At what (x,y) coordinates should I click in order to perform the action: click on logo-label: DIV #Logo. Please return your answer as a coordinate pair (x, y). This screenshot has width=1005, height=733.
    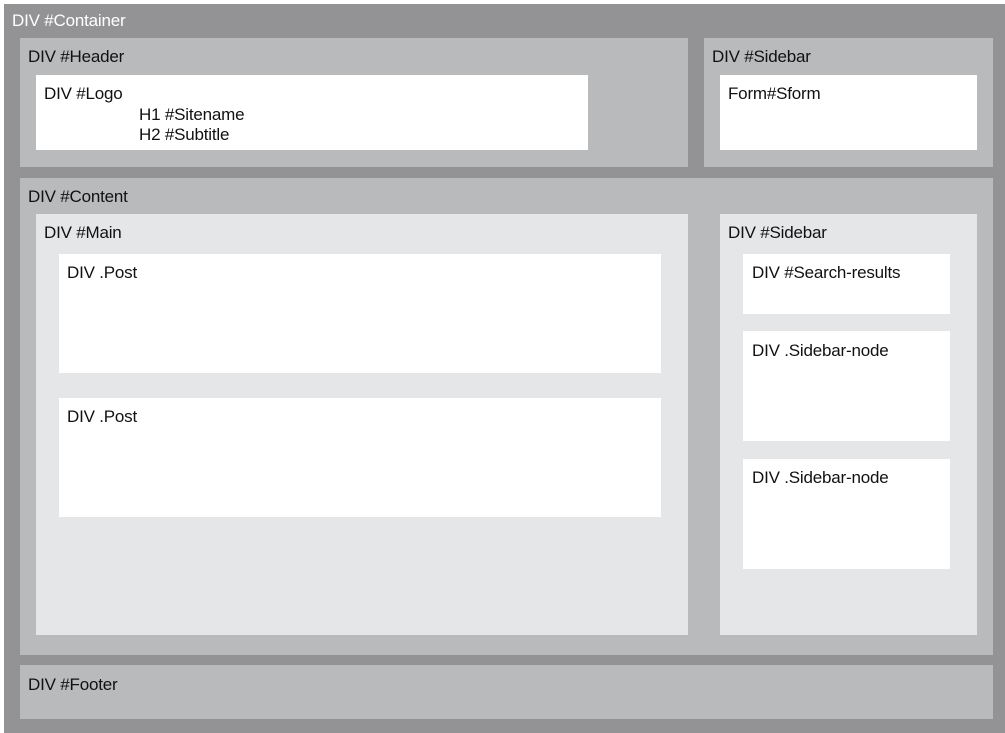
    Looking at the image, I should click on (83, 93).